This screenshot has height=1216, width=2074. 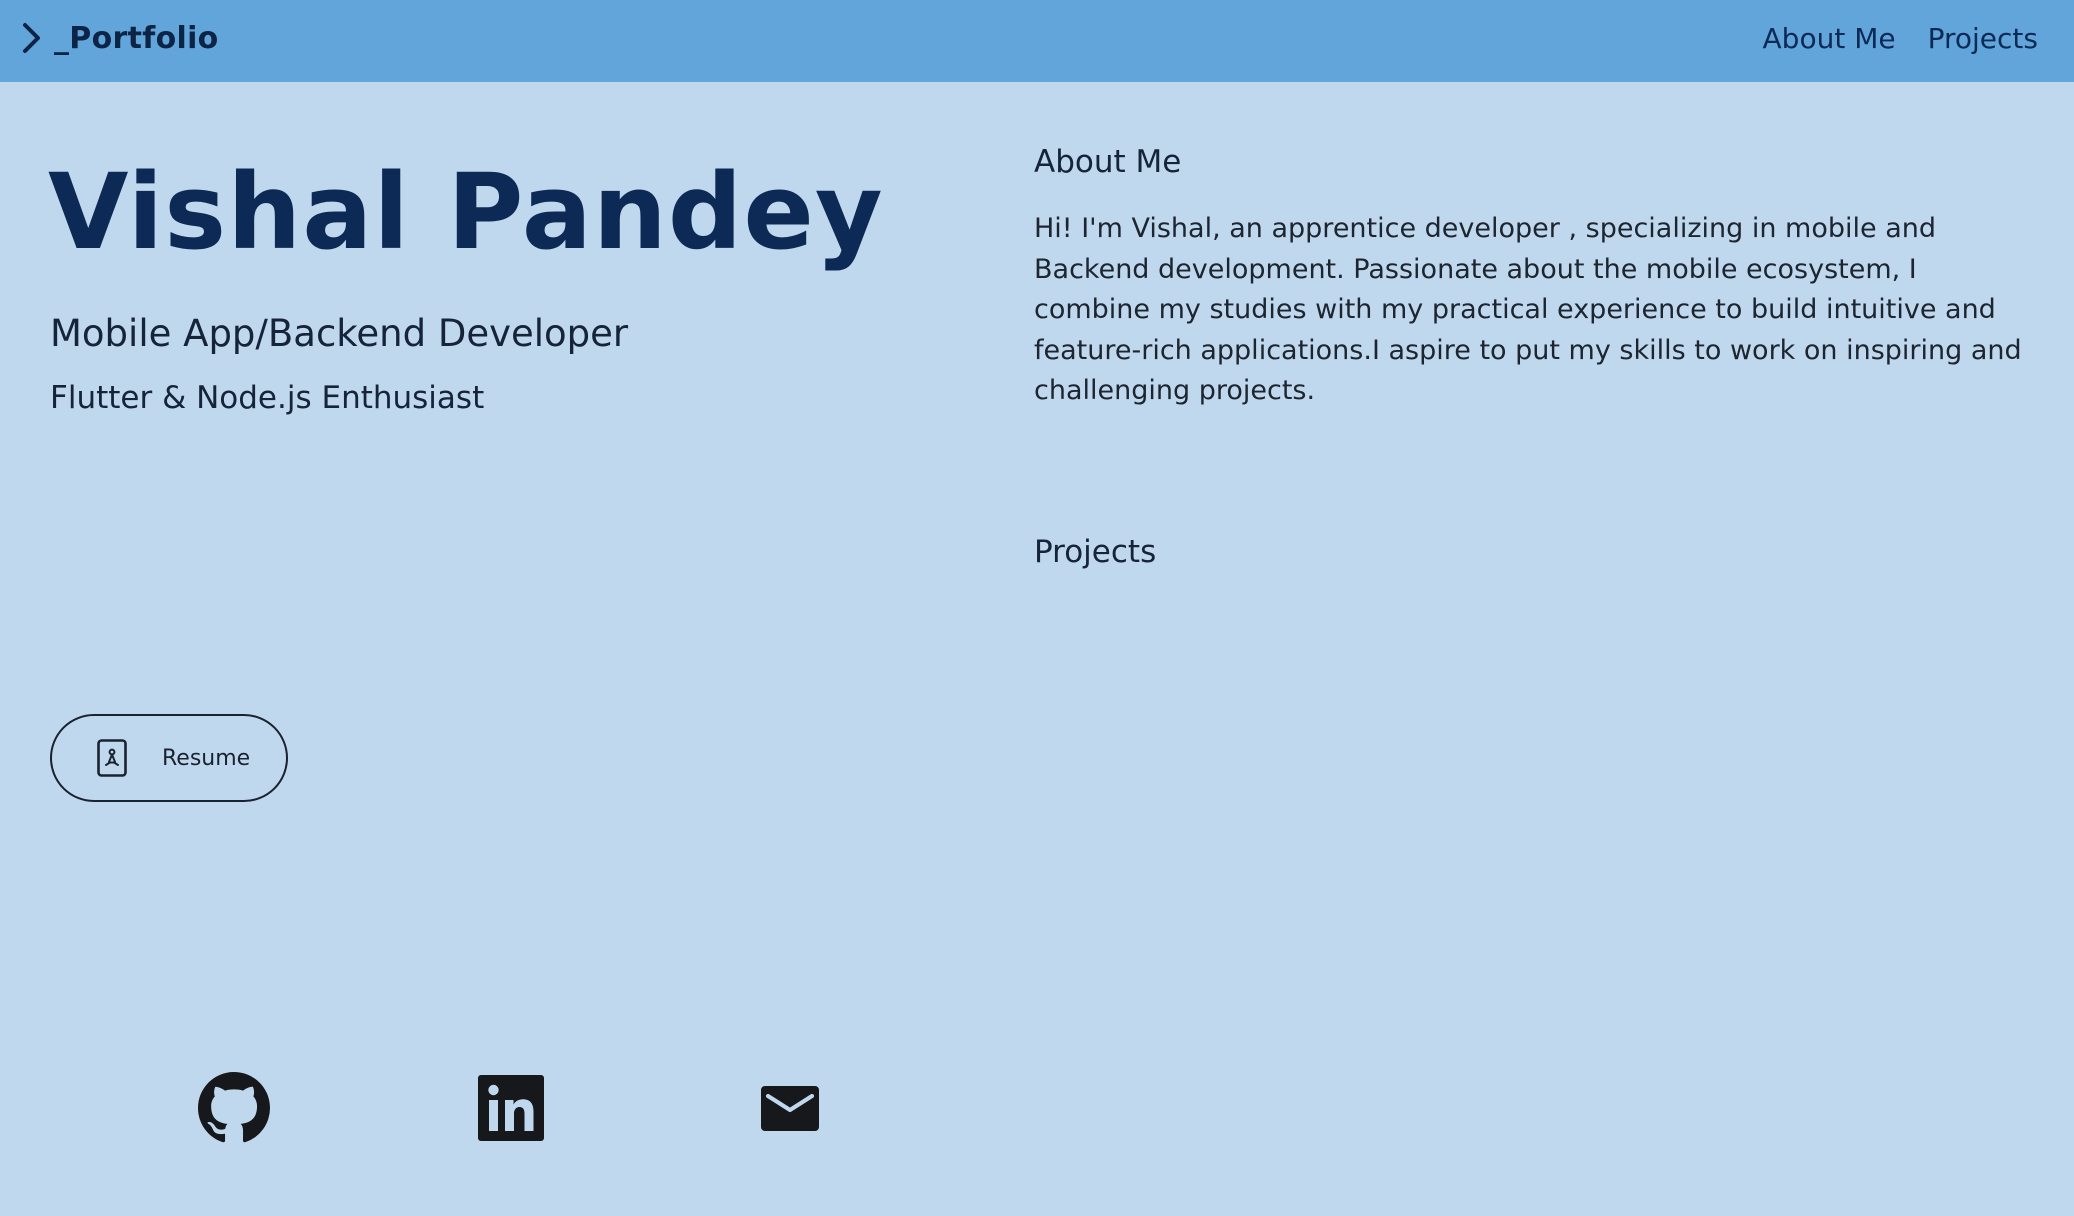 I want to click on linkedin-icon, so click(x=511, y=1108).